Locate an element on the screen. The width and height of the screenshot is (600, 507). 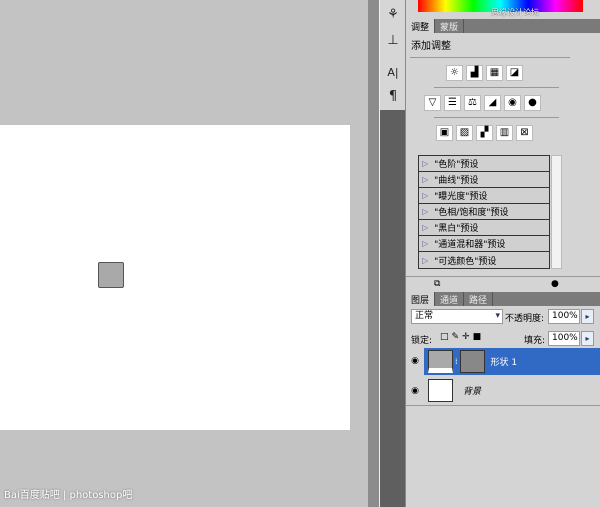
threshold-icon: ▞ is located at coordinates (484, 133).